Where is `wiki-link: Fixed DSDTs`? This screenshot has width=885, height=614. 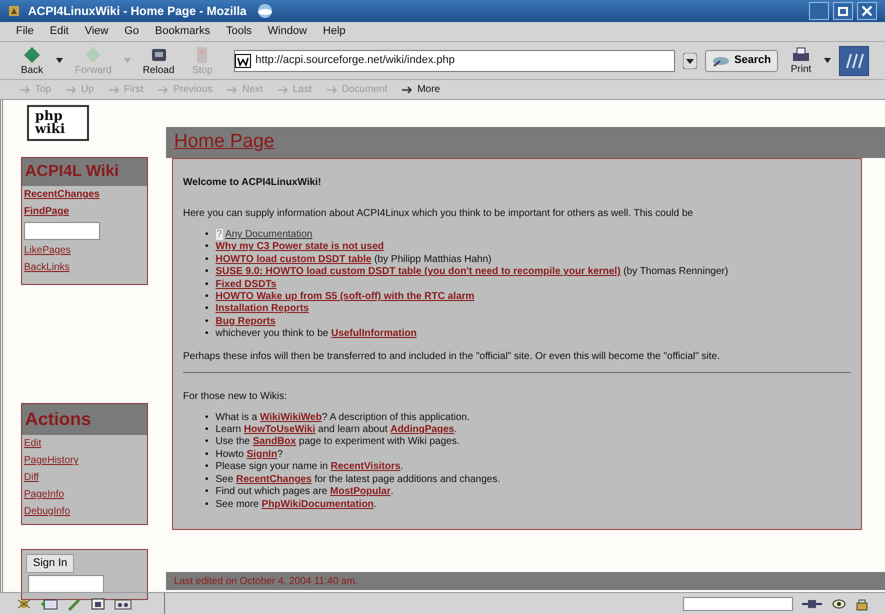
wiki-link: Fixed DSDTs is located at coordinates (246, 284).